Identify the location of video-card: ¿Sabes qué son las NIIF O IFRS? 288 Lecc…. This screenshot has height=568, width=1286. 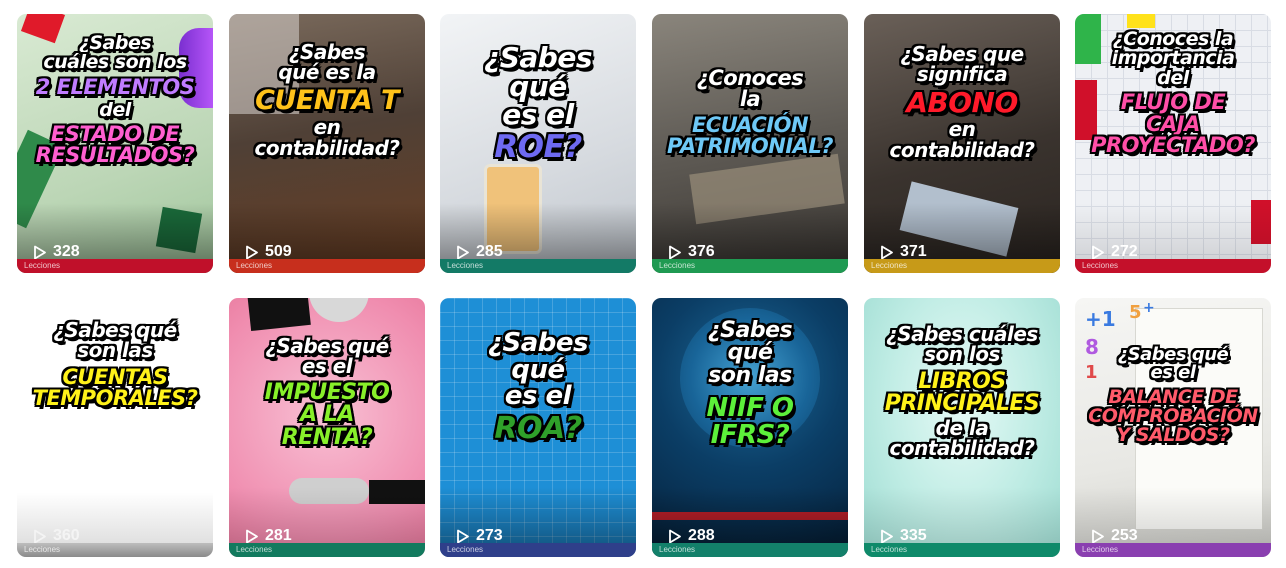
(750, 427).